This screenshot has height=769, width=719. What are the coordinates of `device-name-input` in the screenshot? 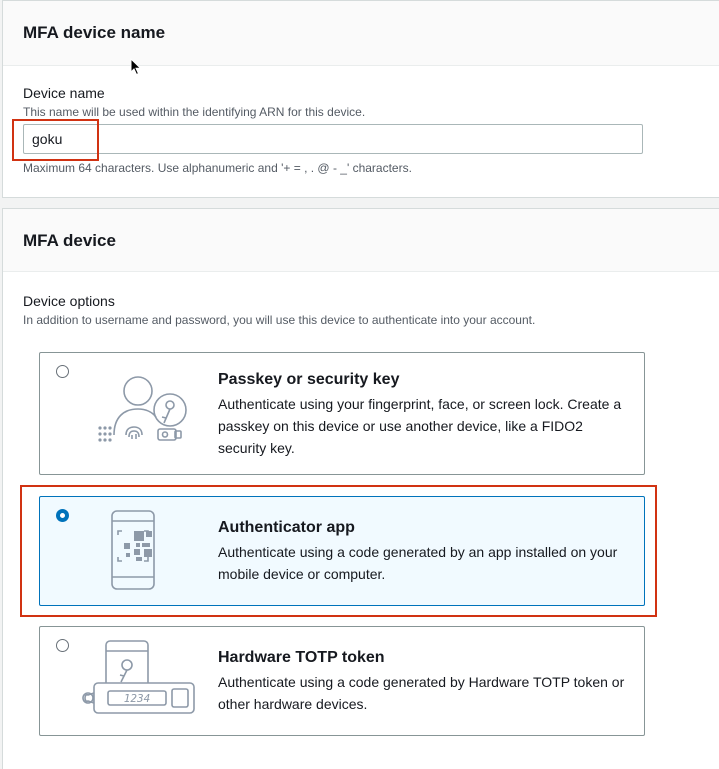 It's located at (333, 139).